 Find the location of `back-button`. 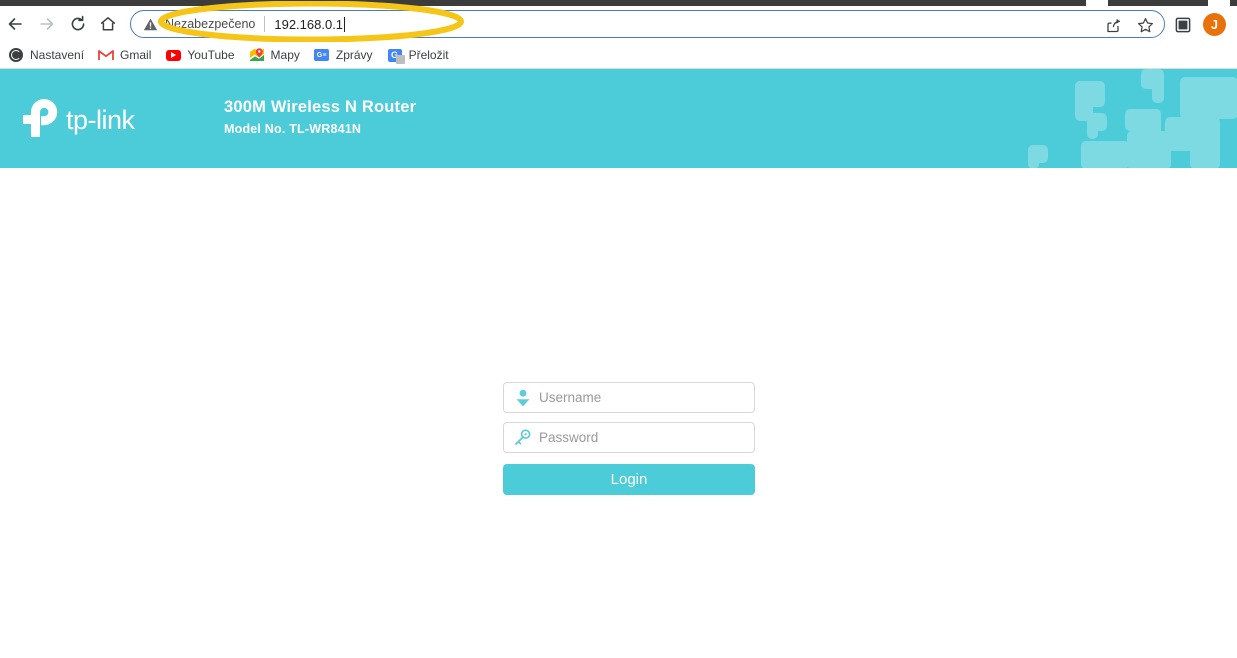

back-button is located at coordinates (15, 24).